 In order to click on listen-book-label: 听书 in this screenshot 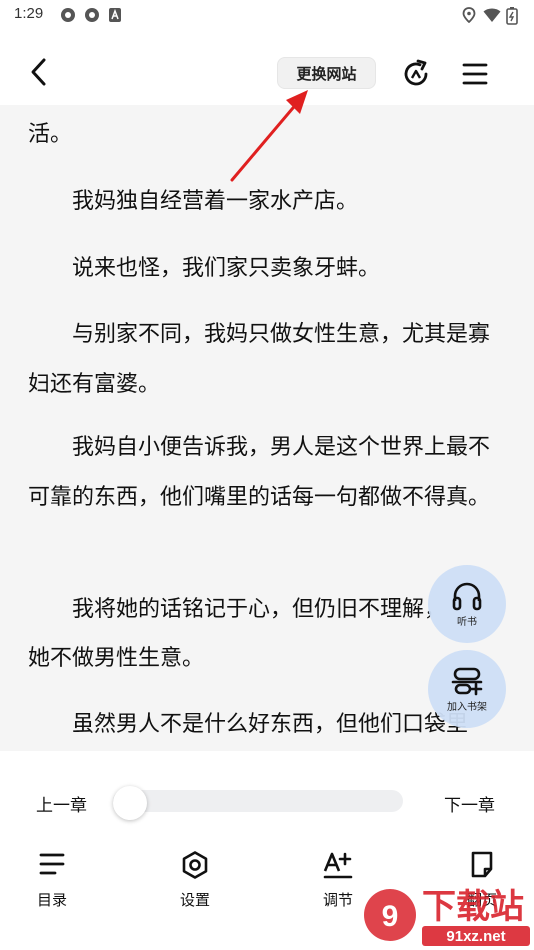, I will do `click(467, 622)`.